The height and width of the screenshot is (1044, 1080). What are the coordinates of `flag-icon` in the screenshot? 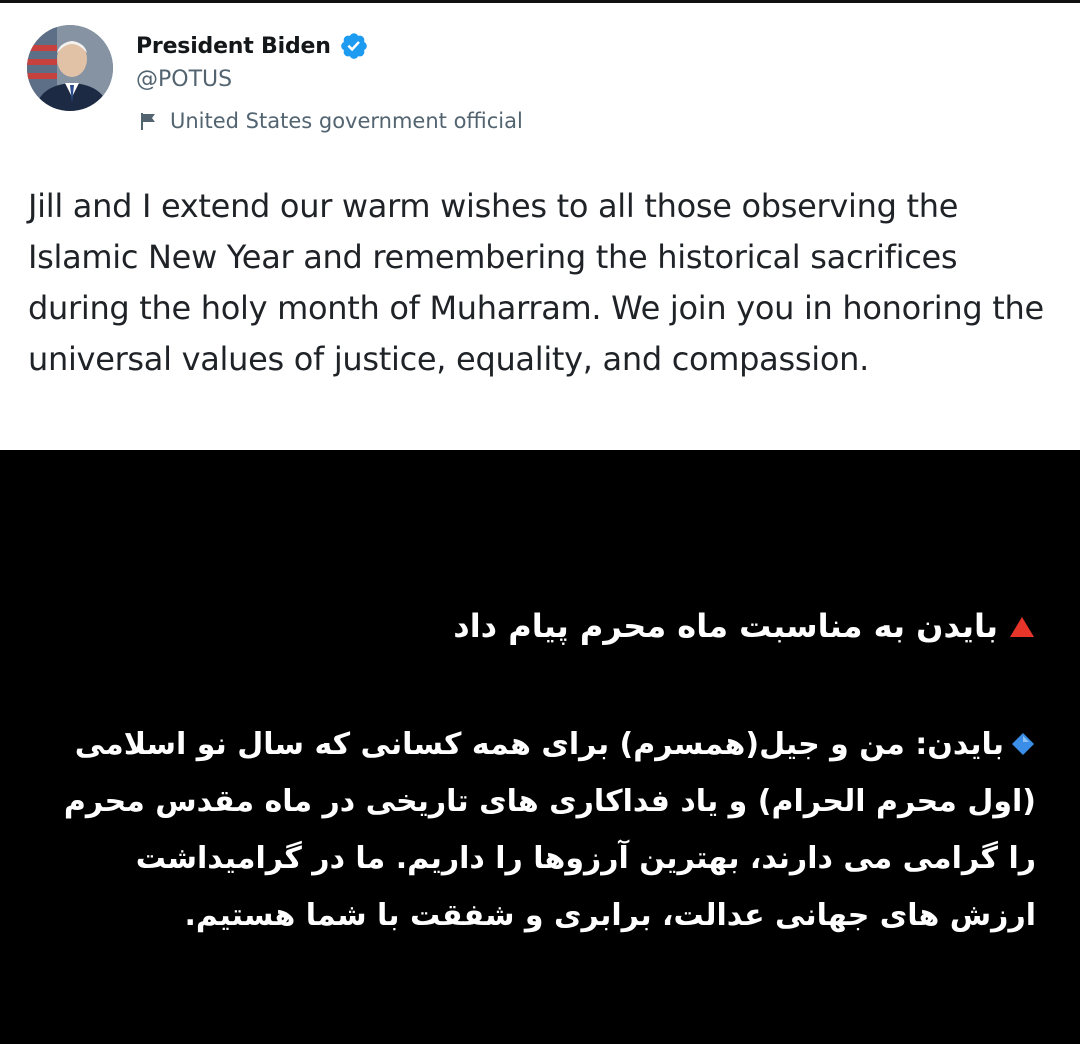 It's located at (149, 121).